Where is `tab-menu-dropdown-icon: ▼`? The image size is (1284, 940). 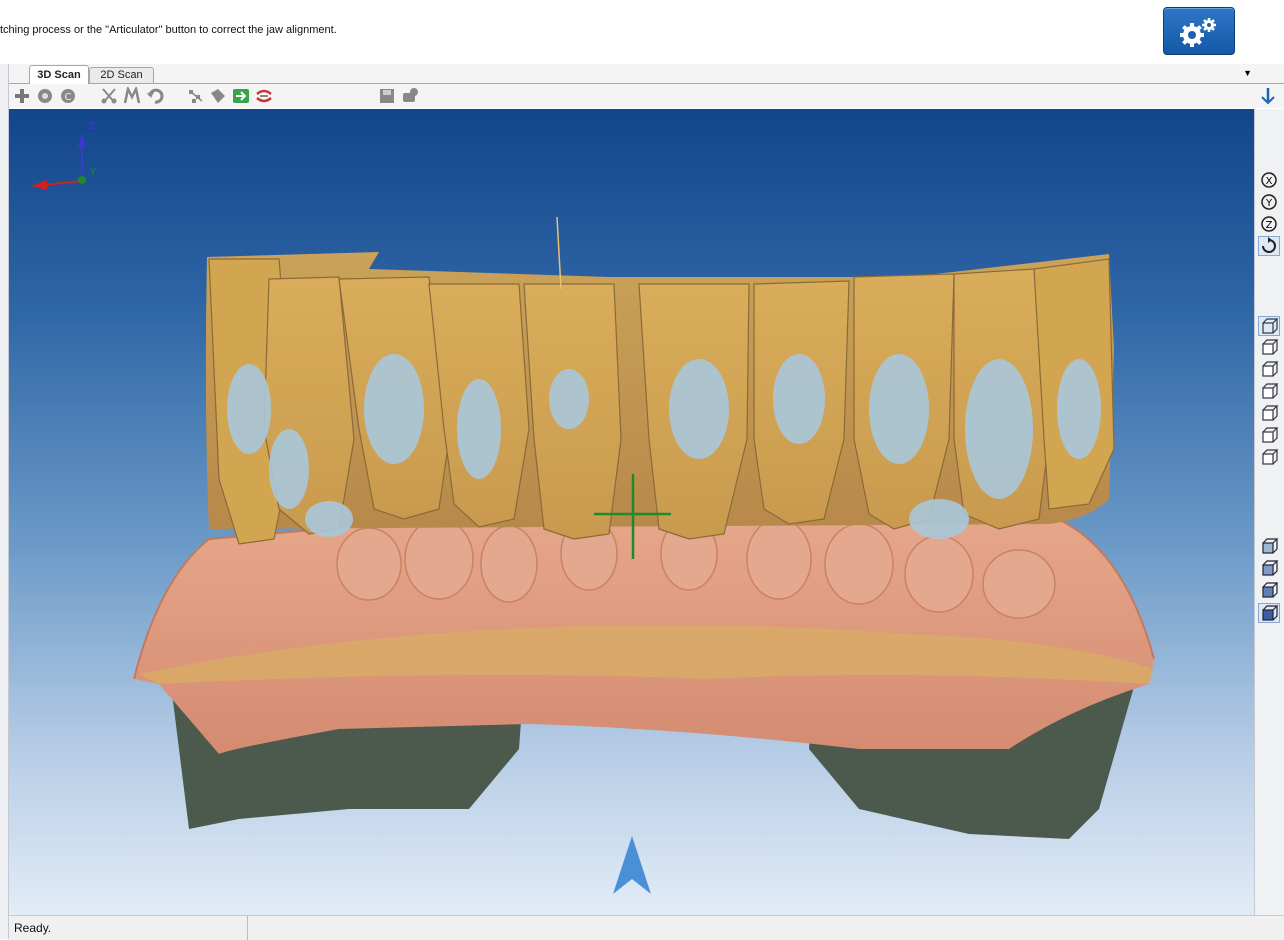
tab-menu-dropdown-icon: ▼ is located at coordinates (1247, 73).